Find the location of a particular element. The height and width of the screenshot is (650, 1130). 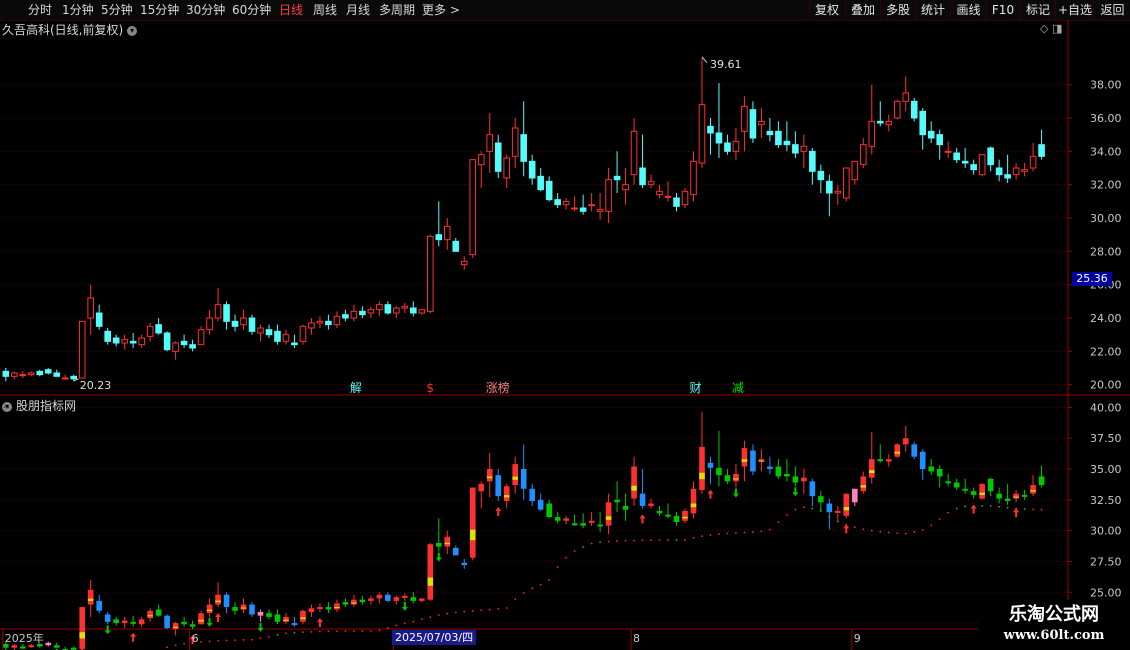

watermark: 乐淘公式网 www.60lt.com is located at coordinates (1054, 625).